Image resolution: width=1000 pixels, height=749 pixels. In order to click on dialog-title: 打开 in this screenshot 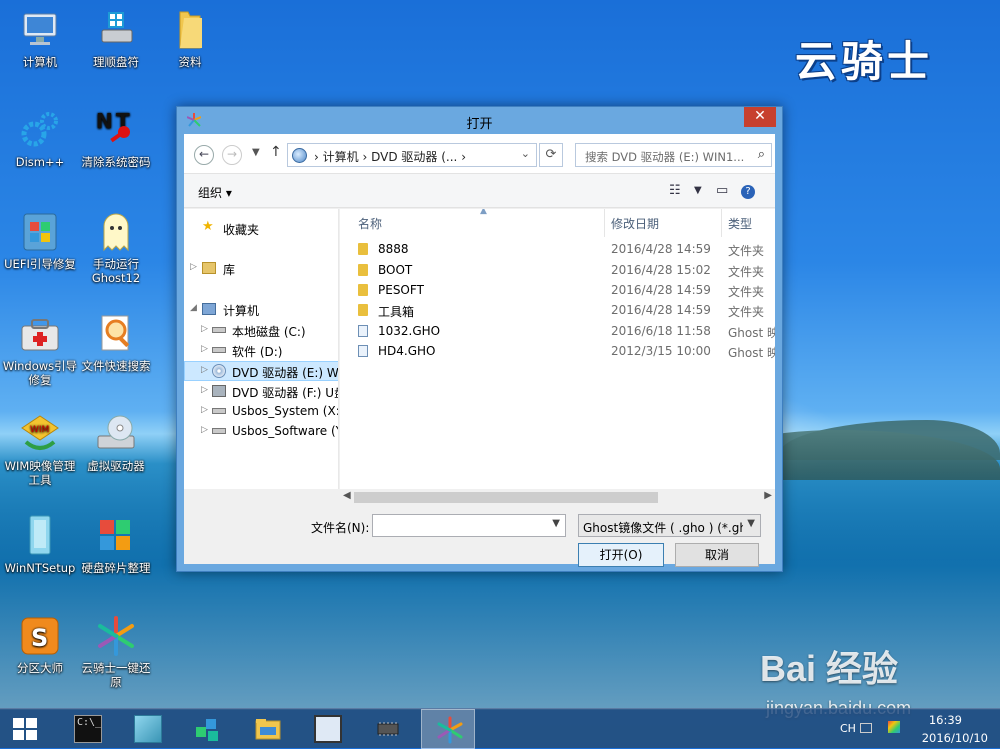, I will do `click(479, 124)`.